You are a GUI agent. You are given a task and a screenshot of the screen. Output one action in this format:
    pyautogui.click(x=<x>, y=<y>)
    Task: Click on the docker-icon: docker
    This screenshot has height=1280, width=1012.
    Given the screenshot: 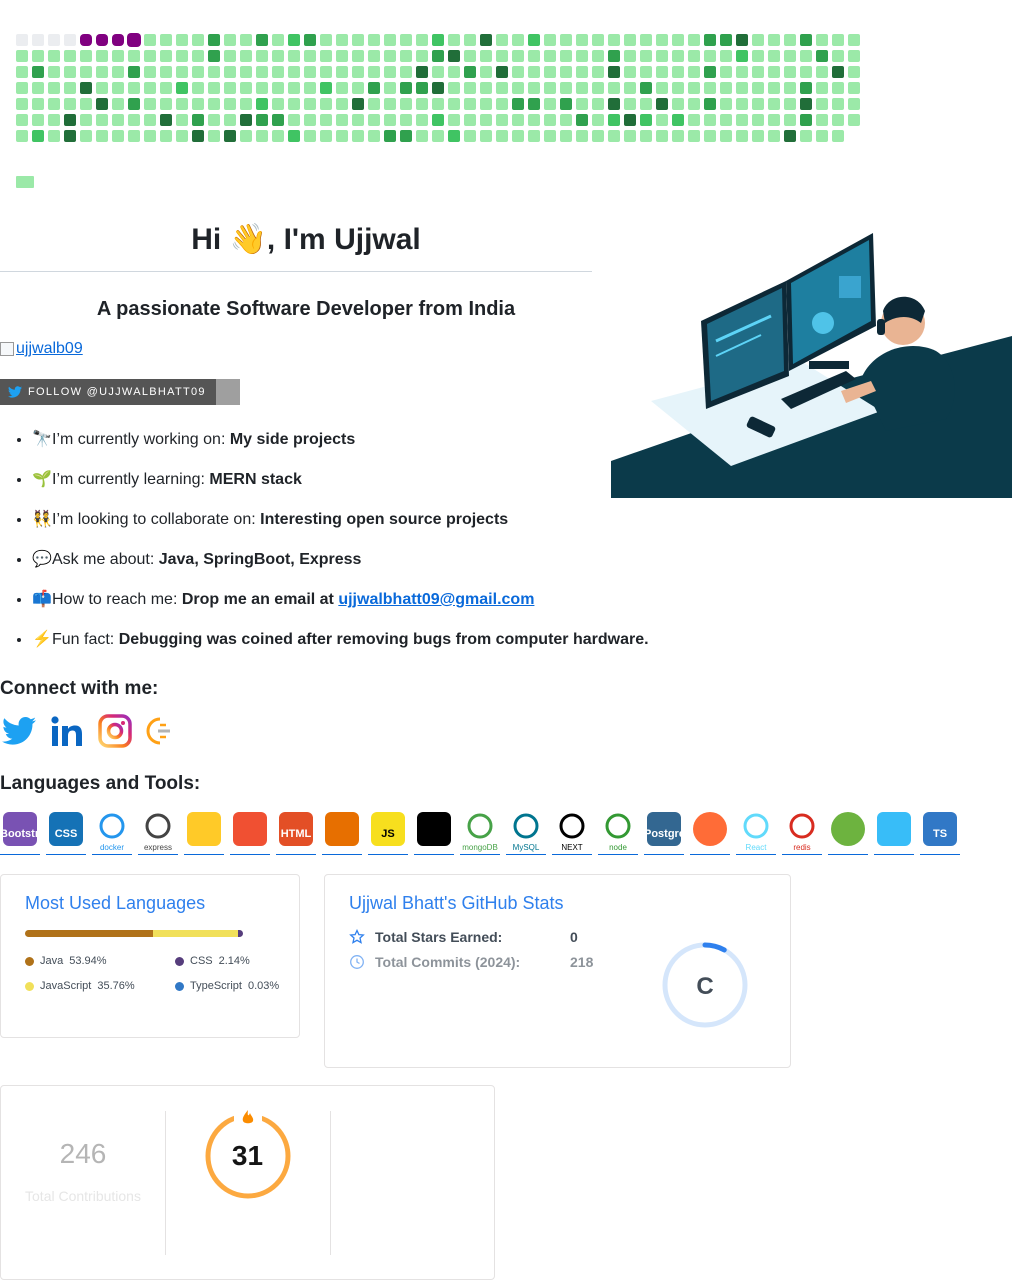 What is the action you would take?
    pyautogui.click(x=112, y=832)
    